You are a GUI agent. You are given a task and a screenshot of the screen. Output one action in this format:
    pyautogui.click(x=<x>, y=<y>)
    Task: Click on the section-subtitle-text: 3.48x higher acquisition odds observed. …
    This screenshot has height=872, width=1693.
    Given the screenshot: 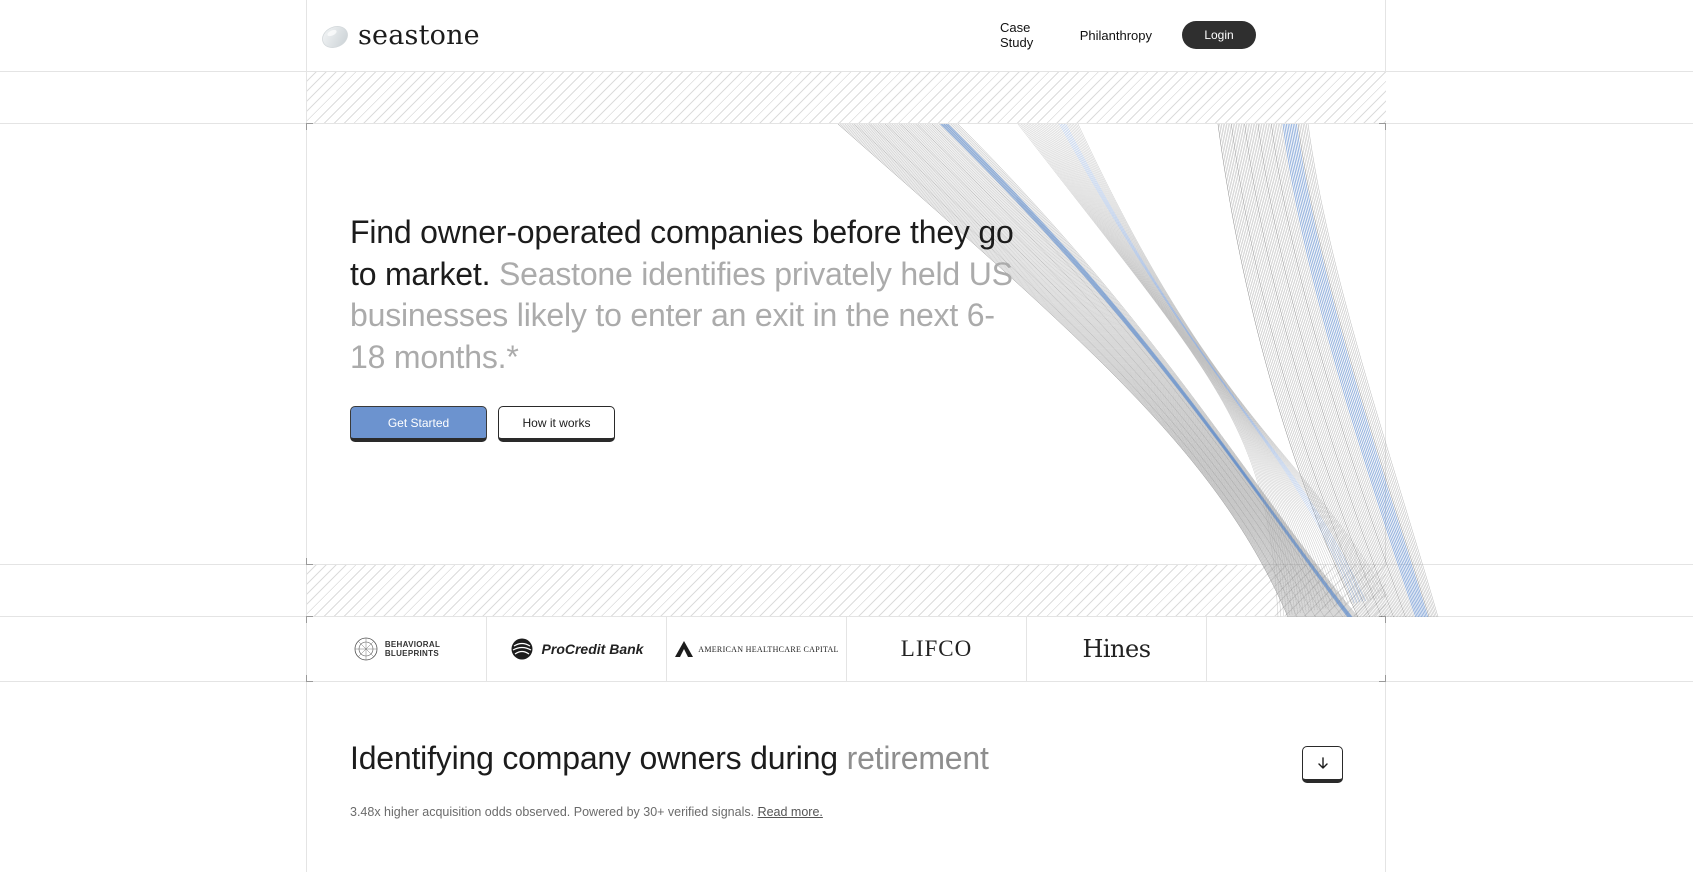 What is the action you would take?
    pyautogui.click(x=552, y=812)
    